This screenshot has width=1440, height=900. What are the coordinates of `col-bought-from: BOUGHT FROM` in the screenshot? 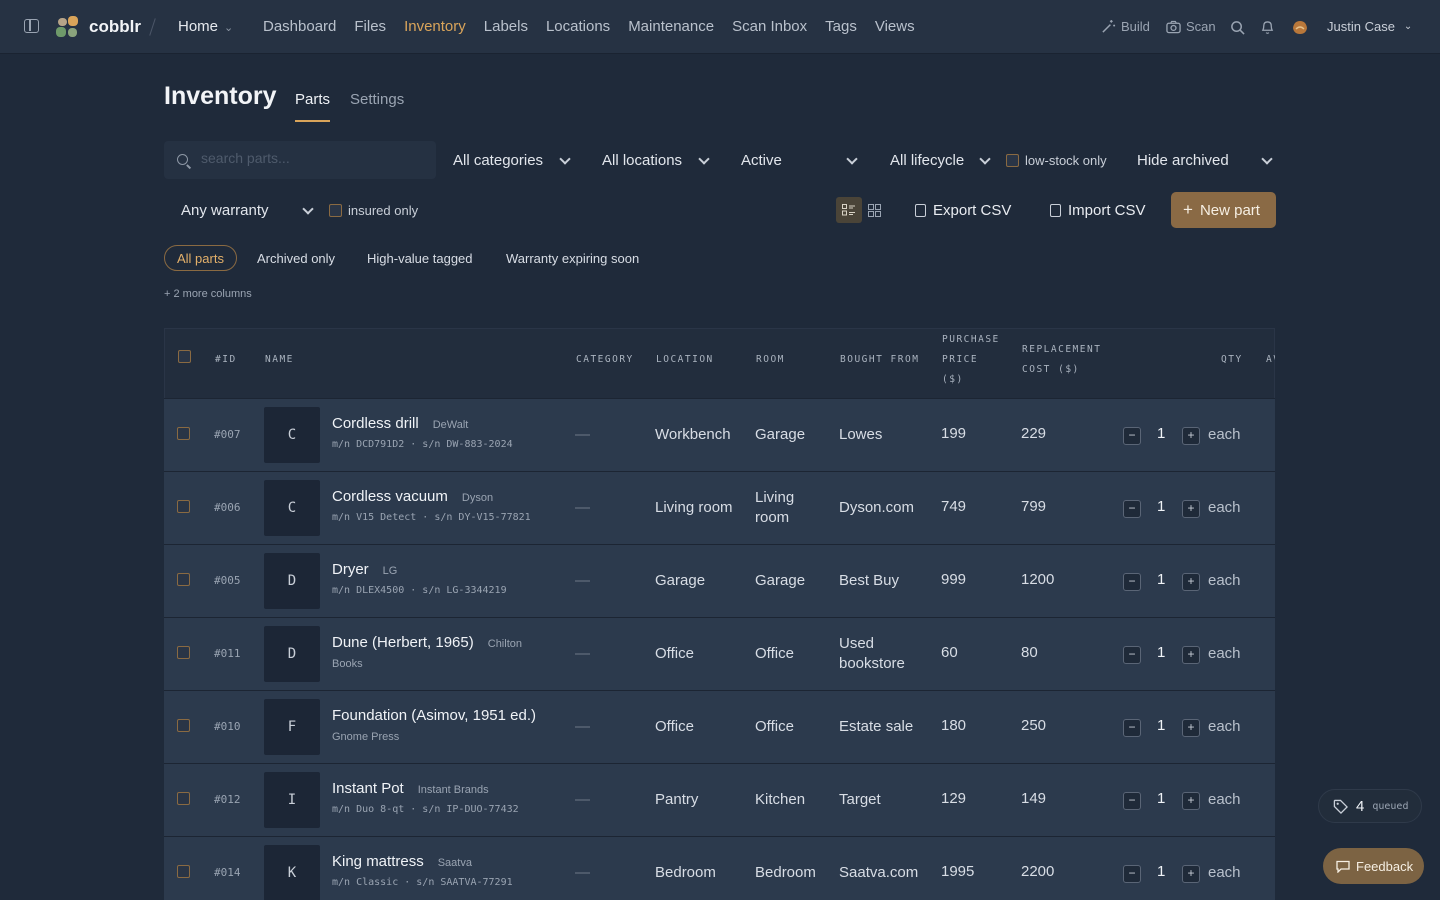 It's located at (879, 360).